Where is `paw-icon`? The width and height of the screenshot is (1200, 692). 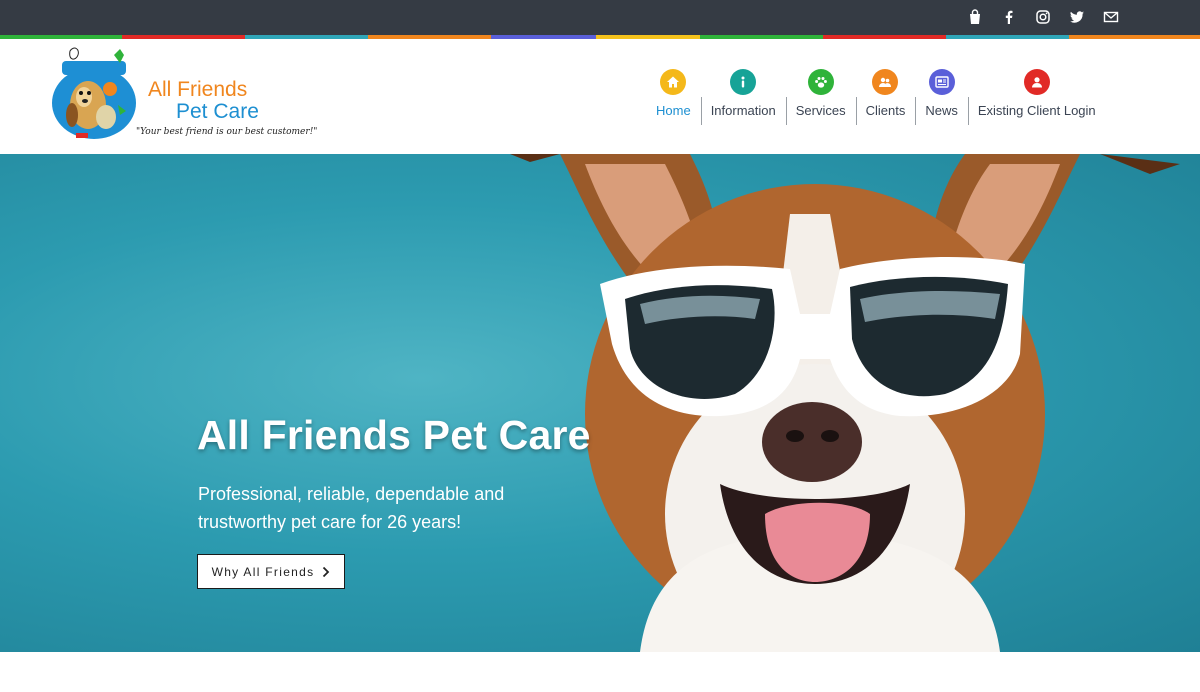 paw-icon is located at coordinates (820, 82).